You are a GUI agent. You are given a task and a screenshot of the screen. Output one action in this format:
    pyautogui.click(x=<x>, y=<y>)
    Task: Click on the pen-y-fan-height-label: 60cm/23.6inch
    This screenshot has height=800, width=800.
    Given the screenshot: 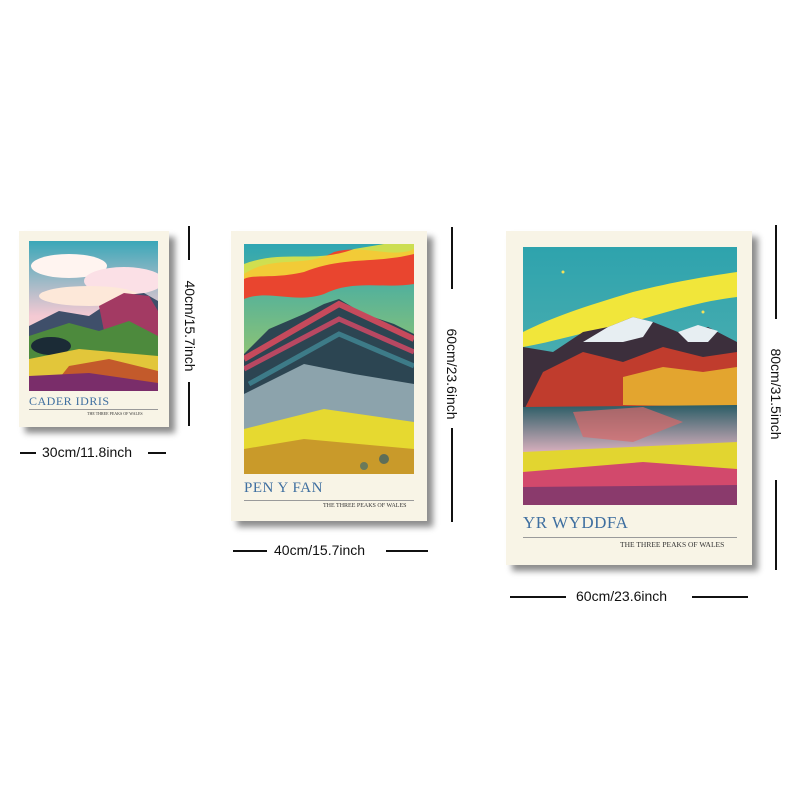 What is the action you would take?
    pyautogui.click(x=452, y=374)
    